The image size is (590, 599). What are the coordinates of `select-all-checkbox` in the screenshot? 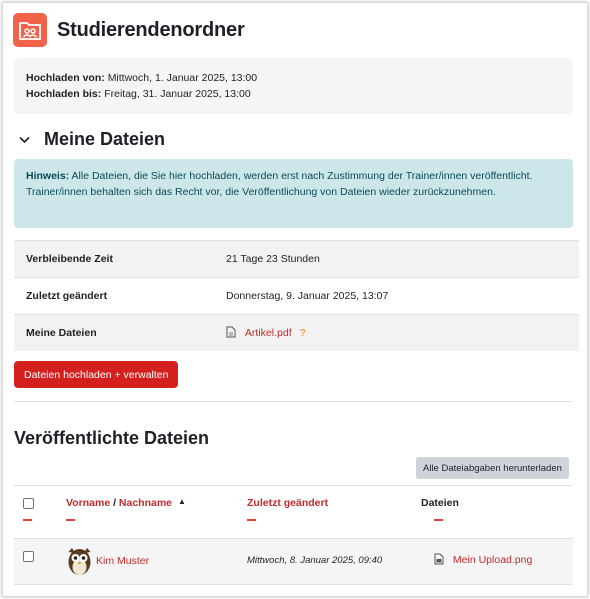 It's located at (28, 503).